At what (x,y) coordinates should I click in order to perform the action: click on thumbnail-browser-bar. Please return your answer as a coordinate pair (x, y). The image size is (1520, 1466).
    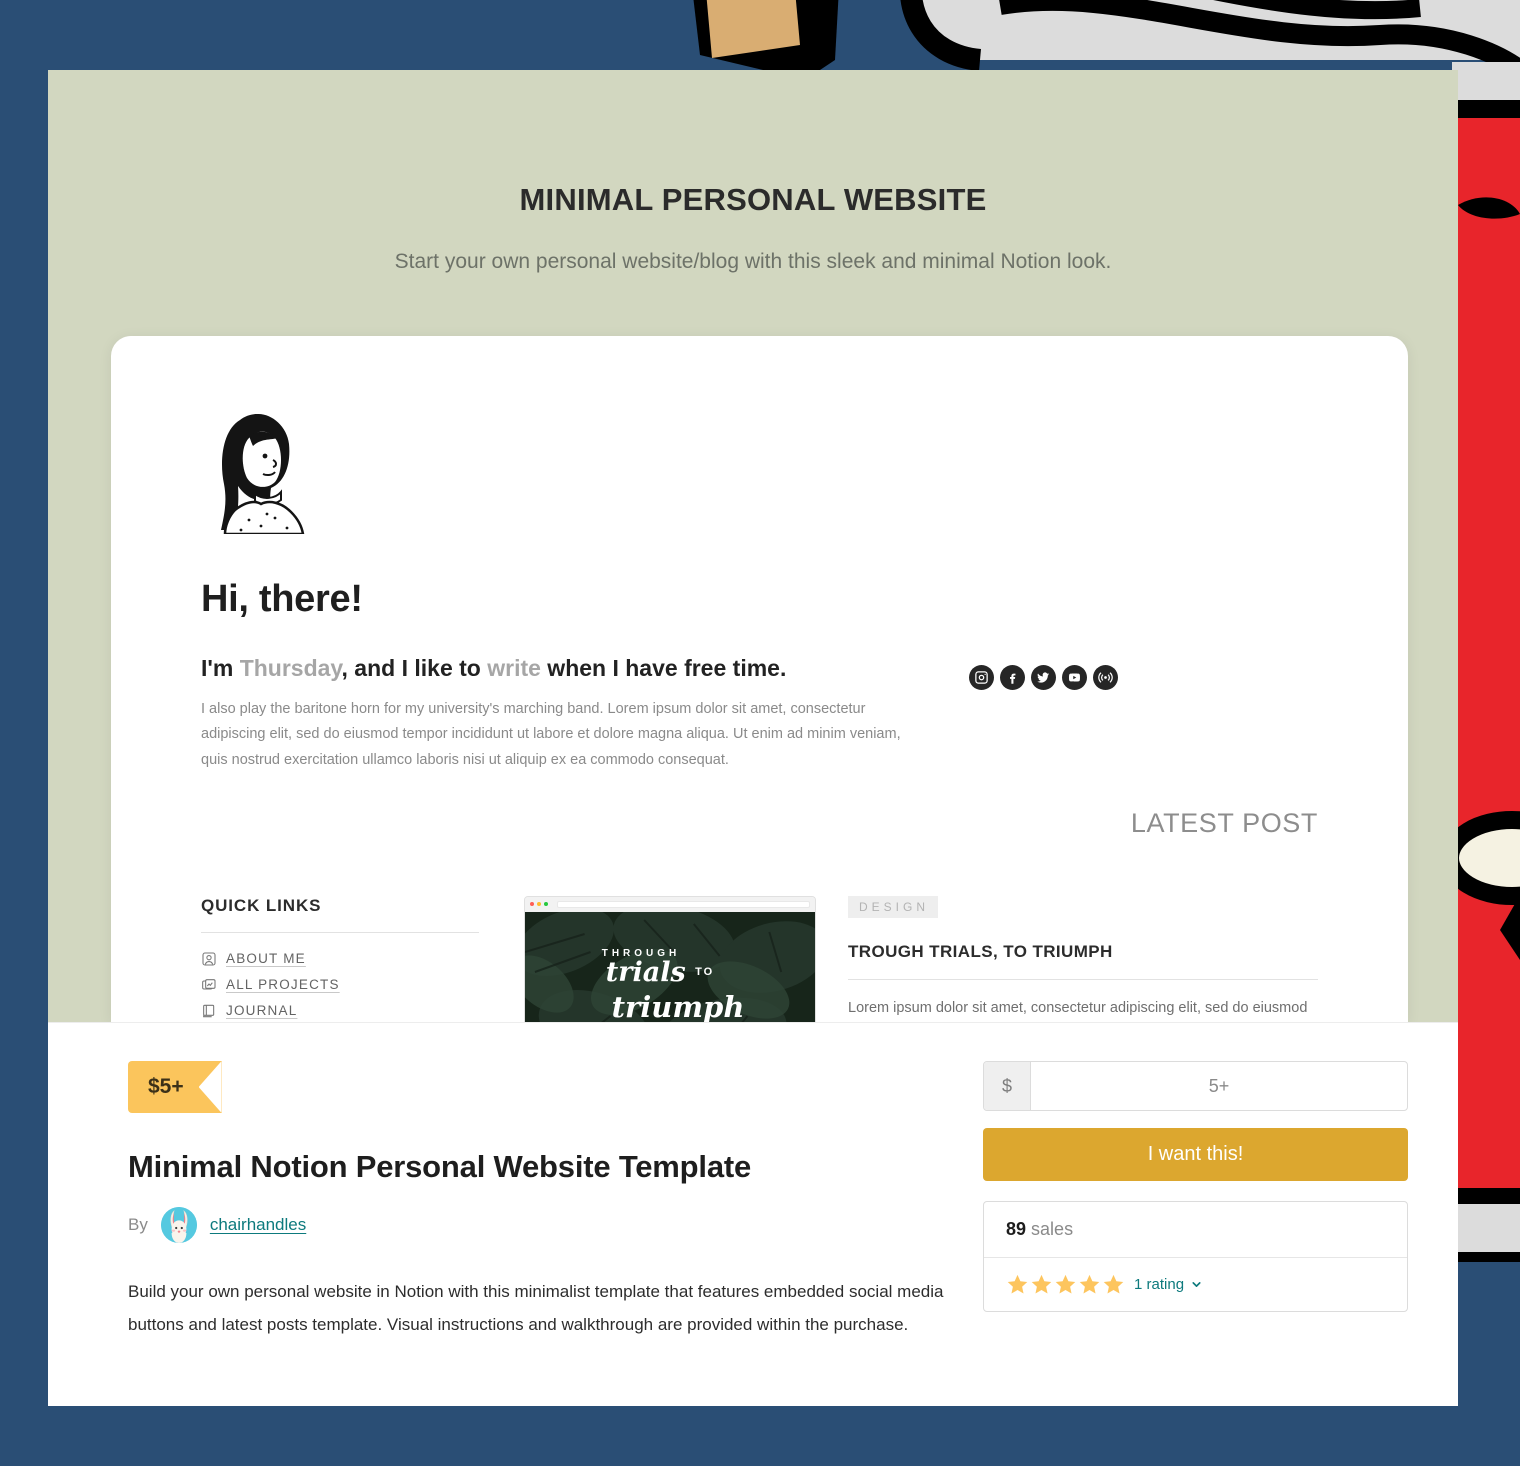
    Looking at the image, I should click on (670, 904).